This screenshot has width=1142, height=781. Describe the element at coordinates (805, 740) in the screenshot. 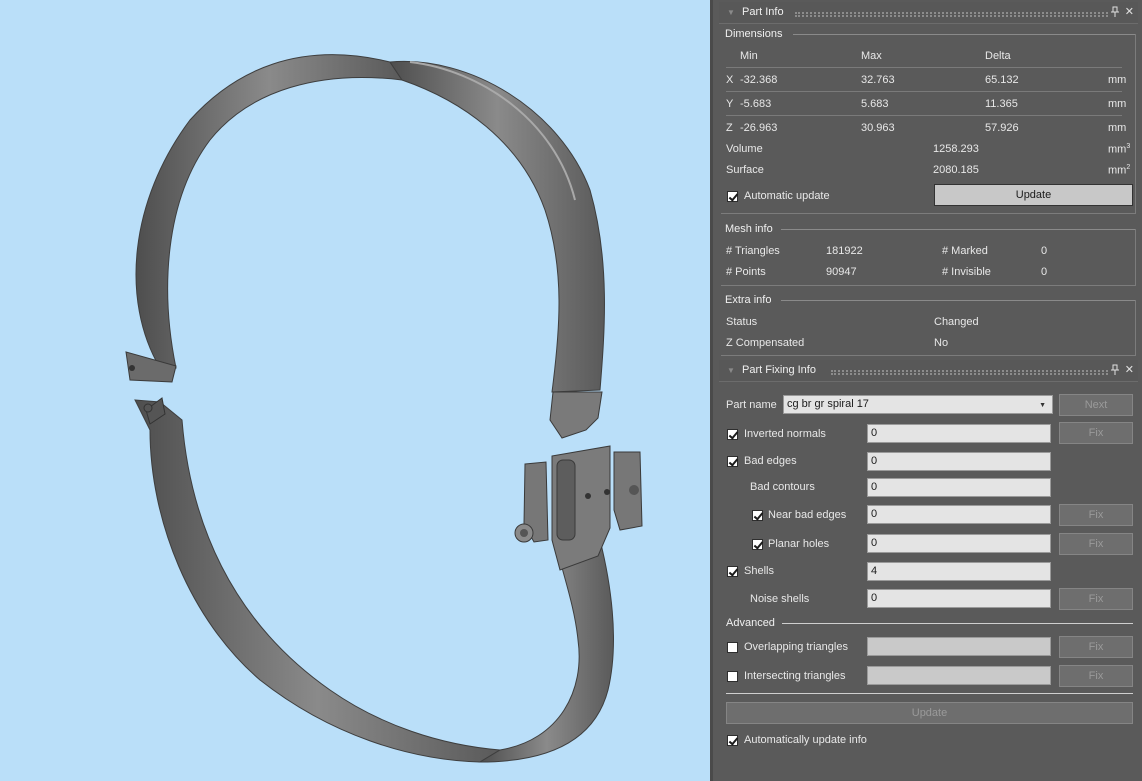

I see `automatically-update-info-label: Automatically update info` at that location.